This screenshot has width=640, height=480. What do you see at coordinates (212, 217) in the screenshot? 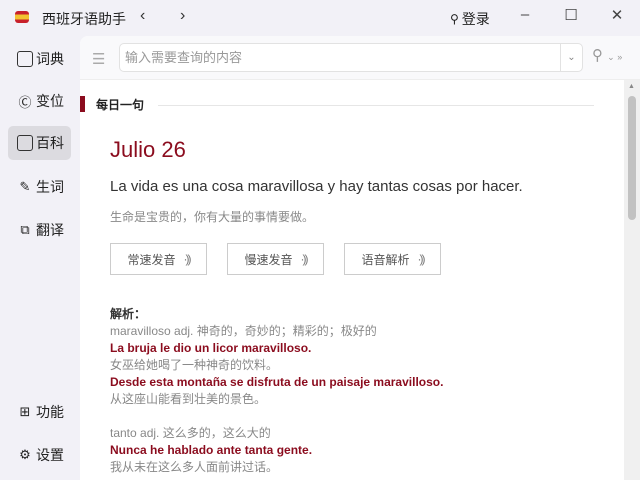
I see `daily-translation: 生命是宝贵的，你有大量的事情要做。` at bounding box center [212, 217].